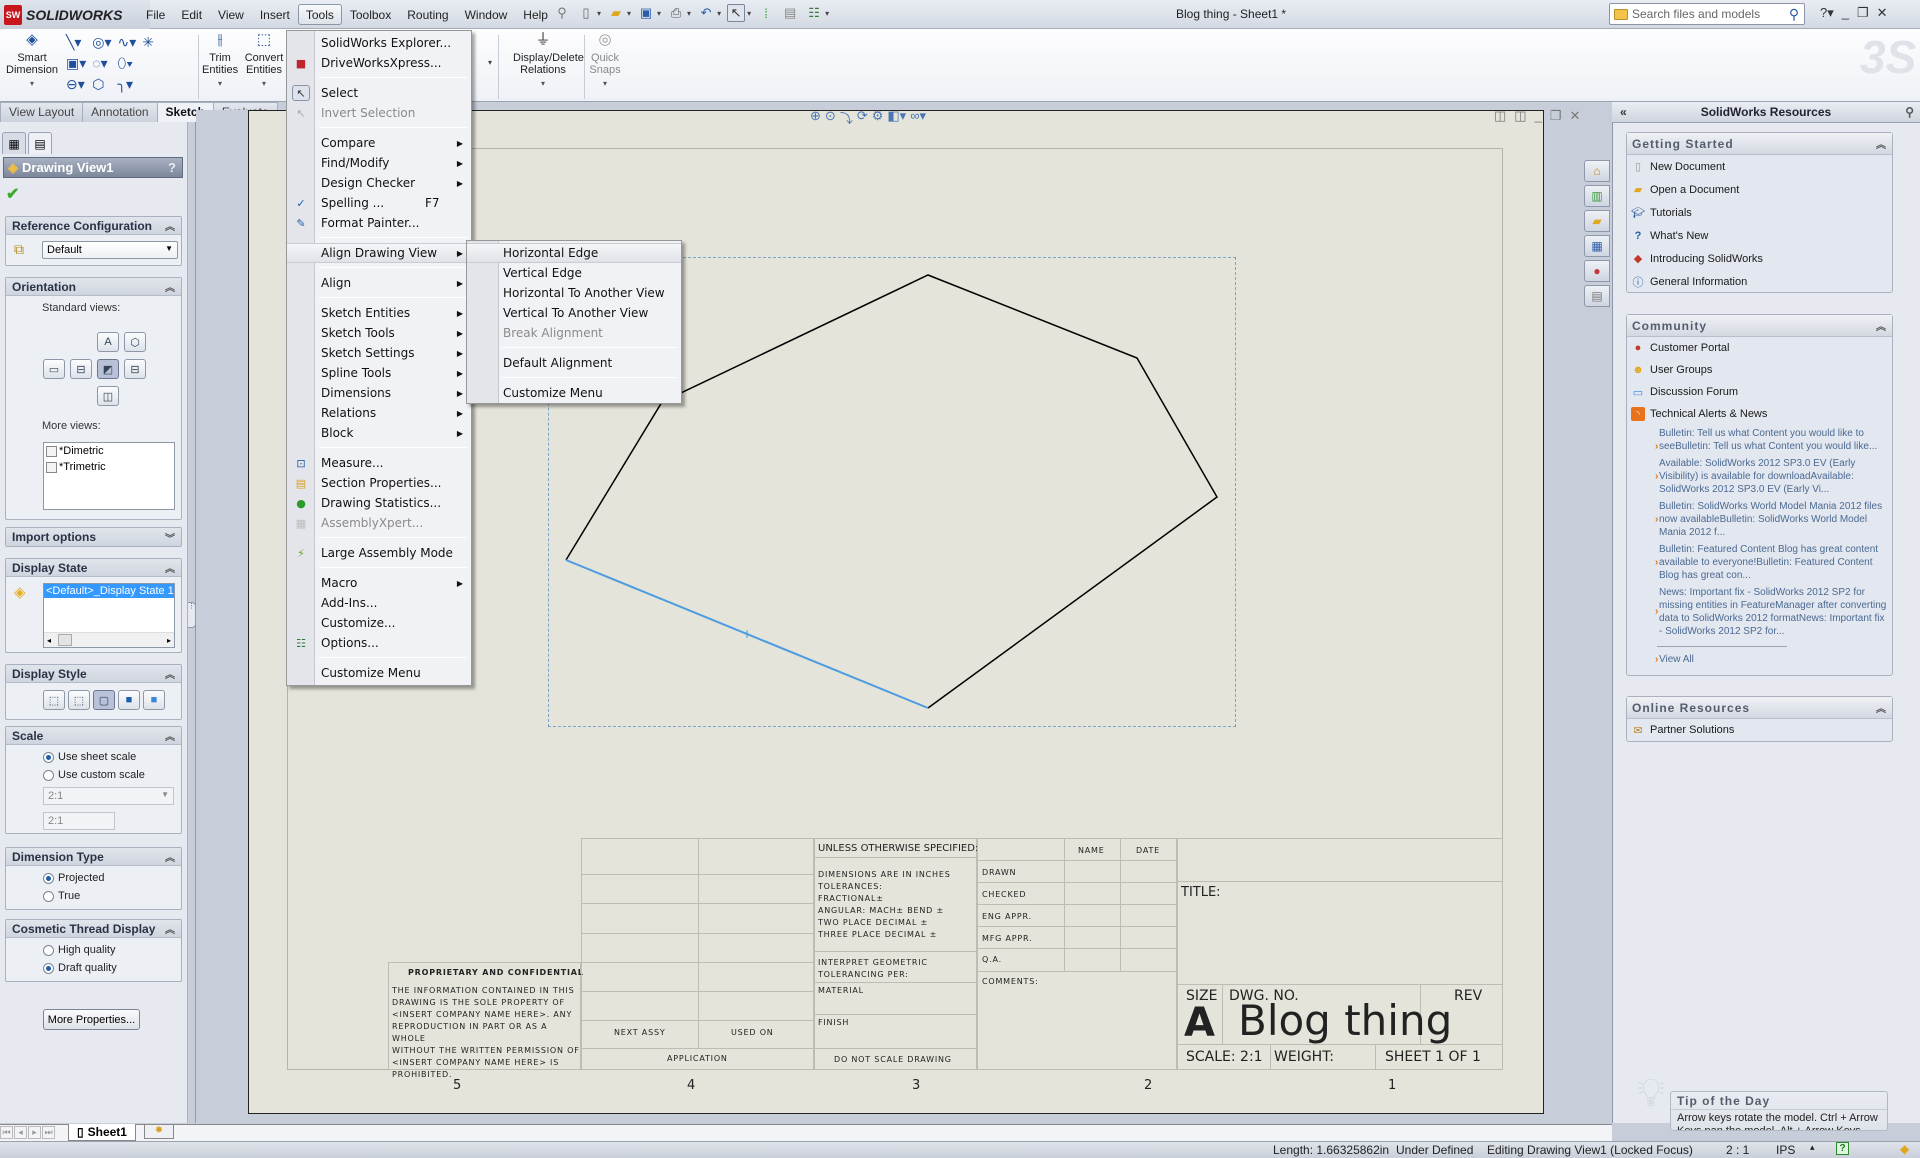  What do you see at coordinates (379, 313) in the screenshot?
I see `menu-item-sketch-entities: Sketch Entities ▶` at bounding box center [379, 313].